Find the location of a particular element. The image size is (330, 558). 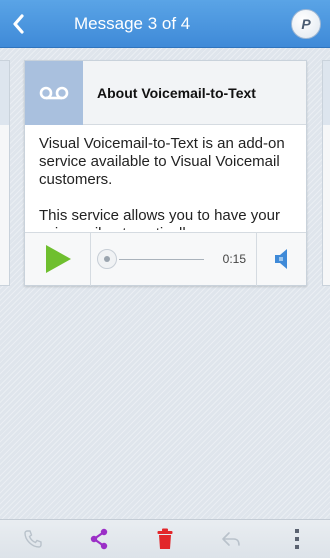

message-header: About Voicemail-to-Text is located at coordinates (165, 92).